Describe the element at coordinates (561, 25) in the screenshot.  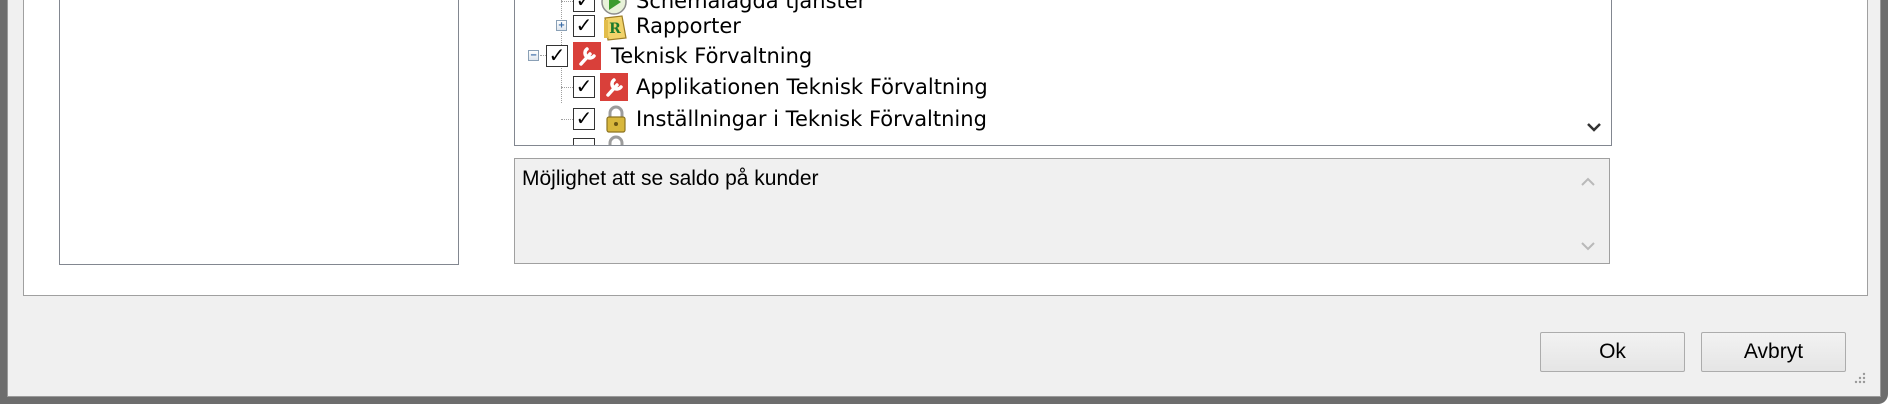
I see `expand-icon: +` at that location.